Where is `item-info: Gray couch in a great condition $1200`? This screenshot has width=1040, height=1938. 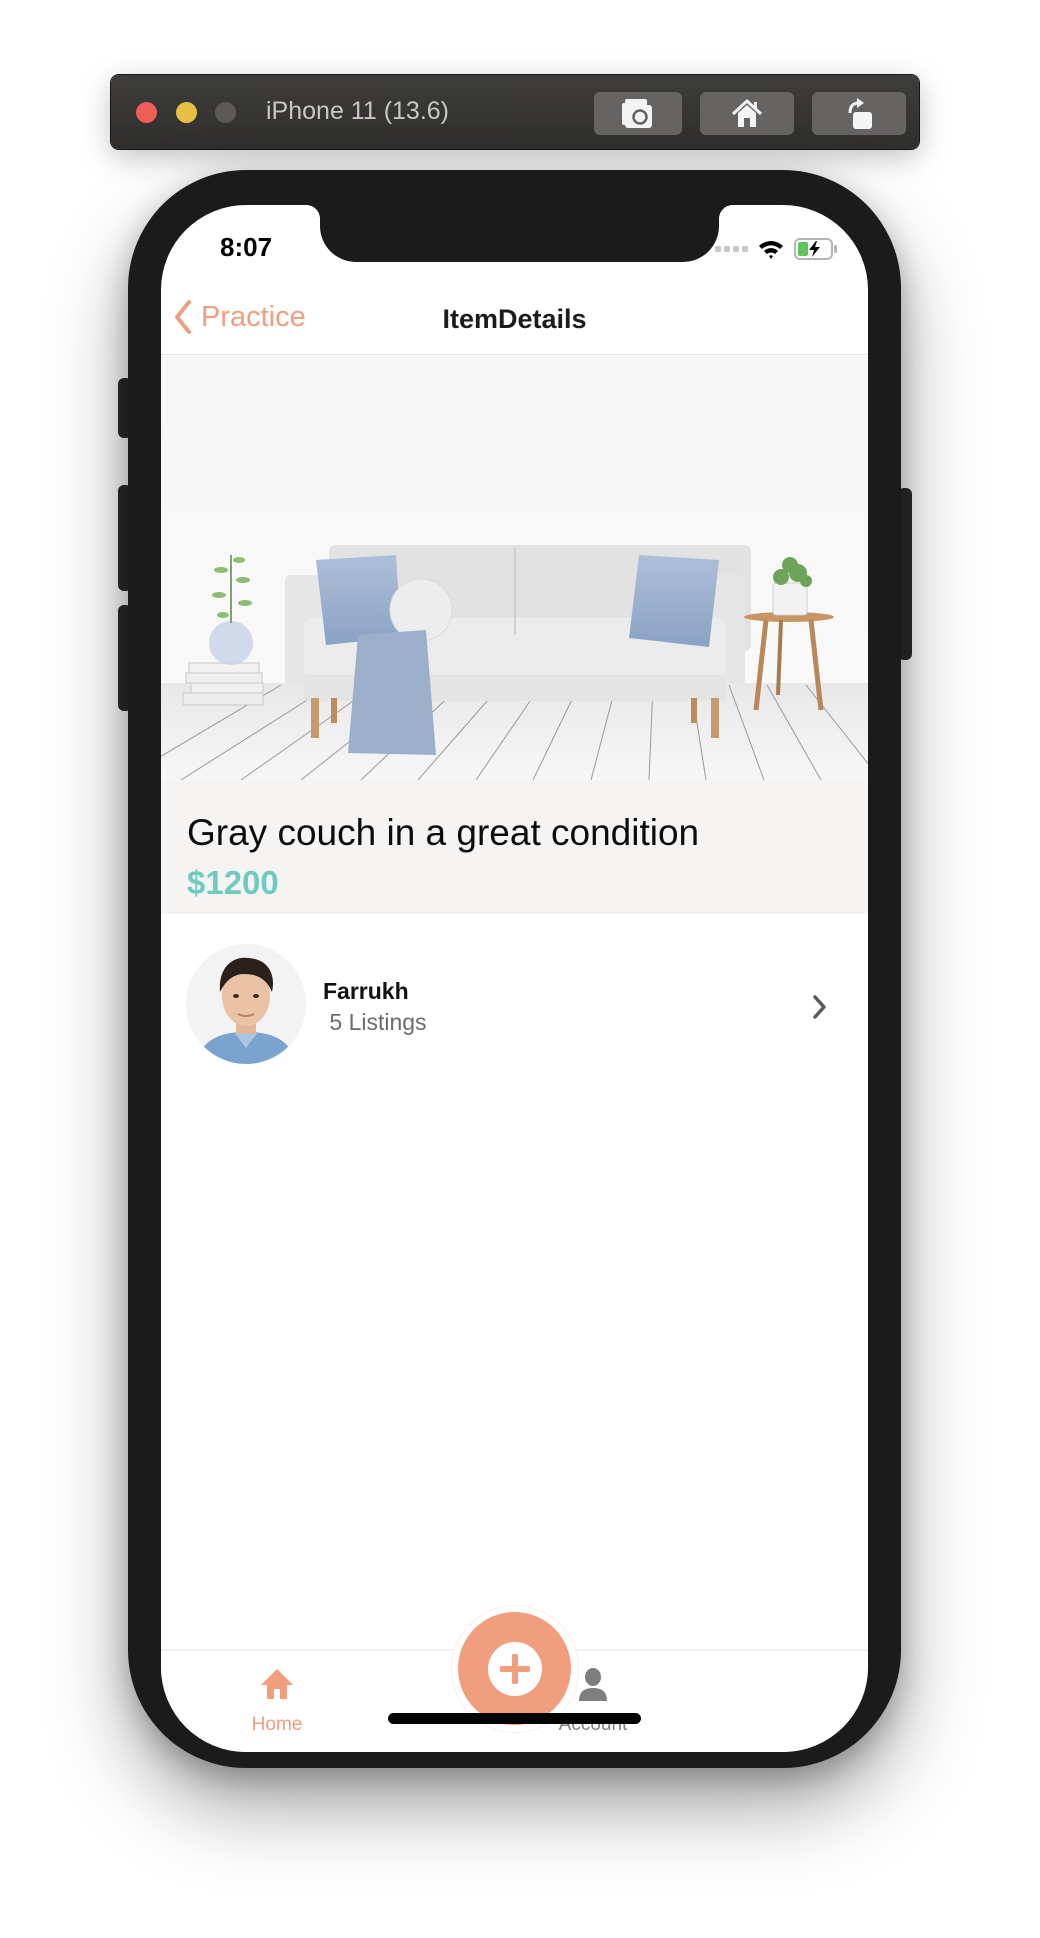 item-info: Gray couch in a great condition $1200 is located at coordinates (514, 847).